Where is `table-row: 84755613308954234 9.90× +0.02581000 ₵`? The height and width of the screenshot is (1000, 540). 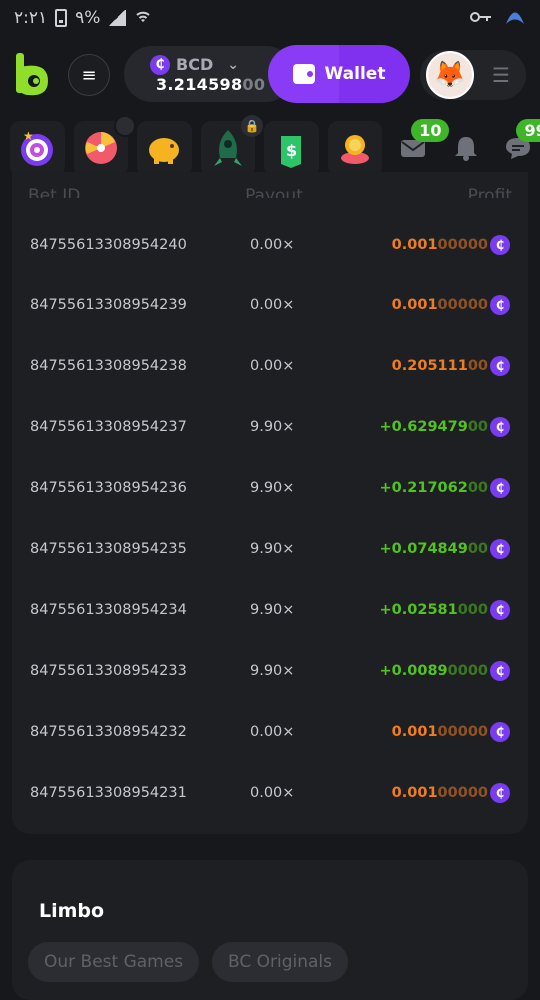
table-row: 84755613308954234 9.90× +0.02581000 ₵ is located at coordinates (270, 609).